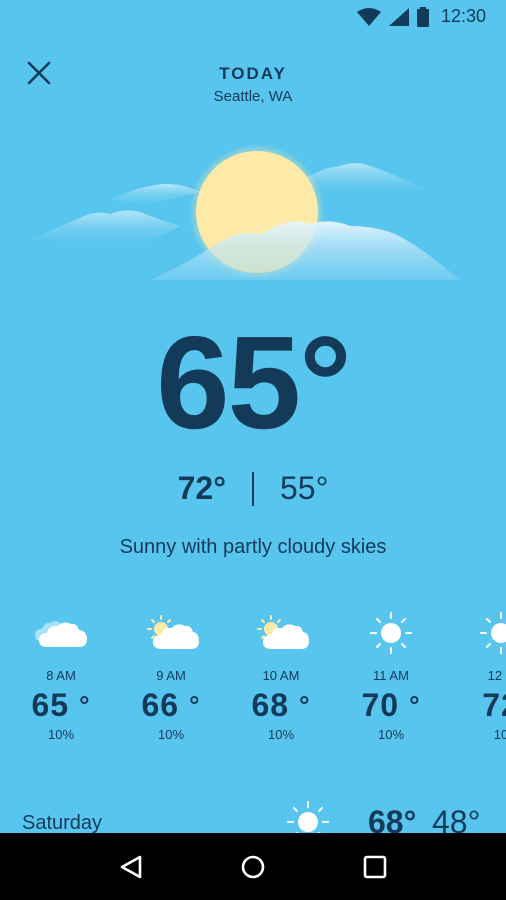  Describe the element at coordinates (476, 705) in the screenshot. I see `hour-temp: 72` at that location.